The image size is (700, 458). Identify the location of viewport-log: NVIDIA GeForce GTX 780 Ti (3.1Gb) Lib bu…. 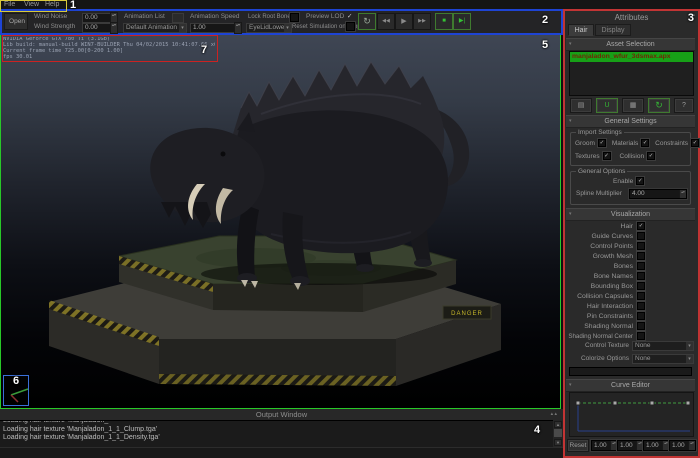
(109, 49).